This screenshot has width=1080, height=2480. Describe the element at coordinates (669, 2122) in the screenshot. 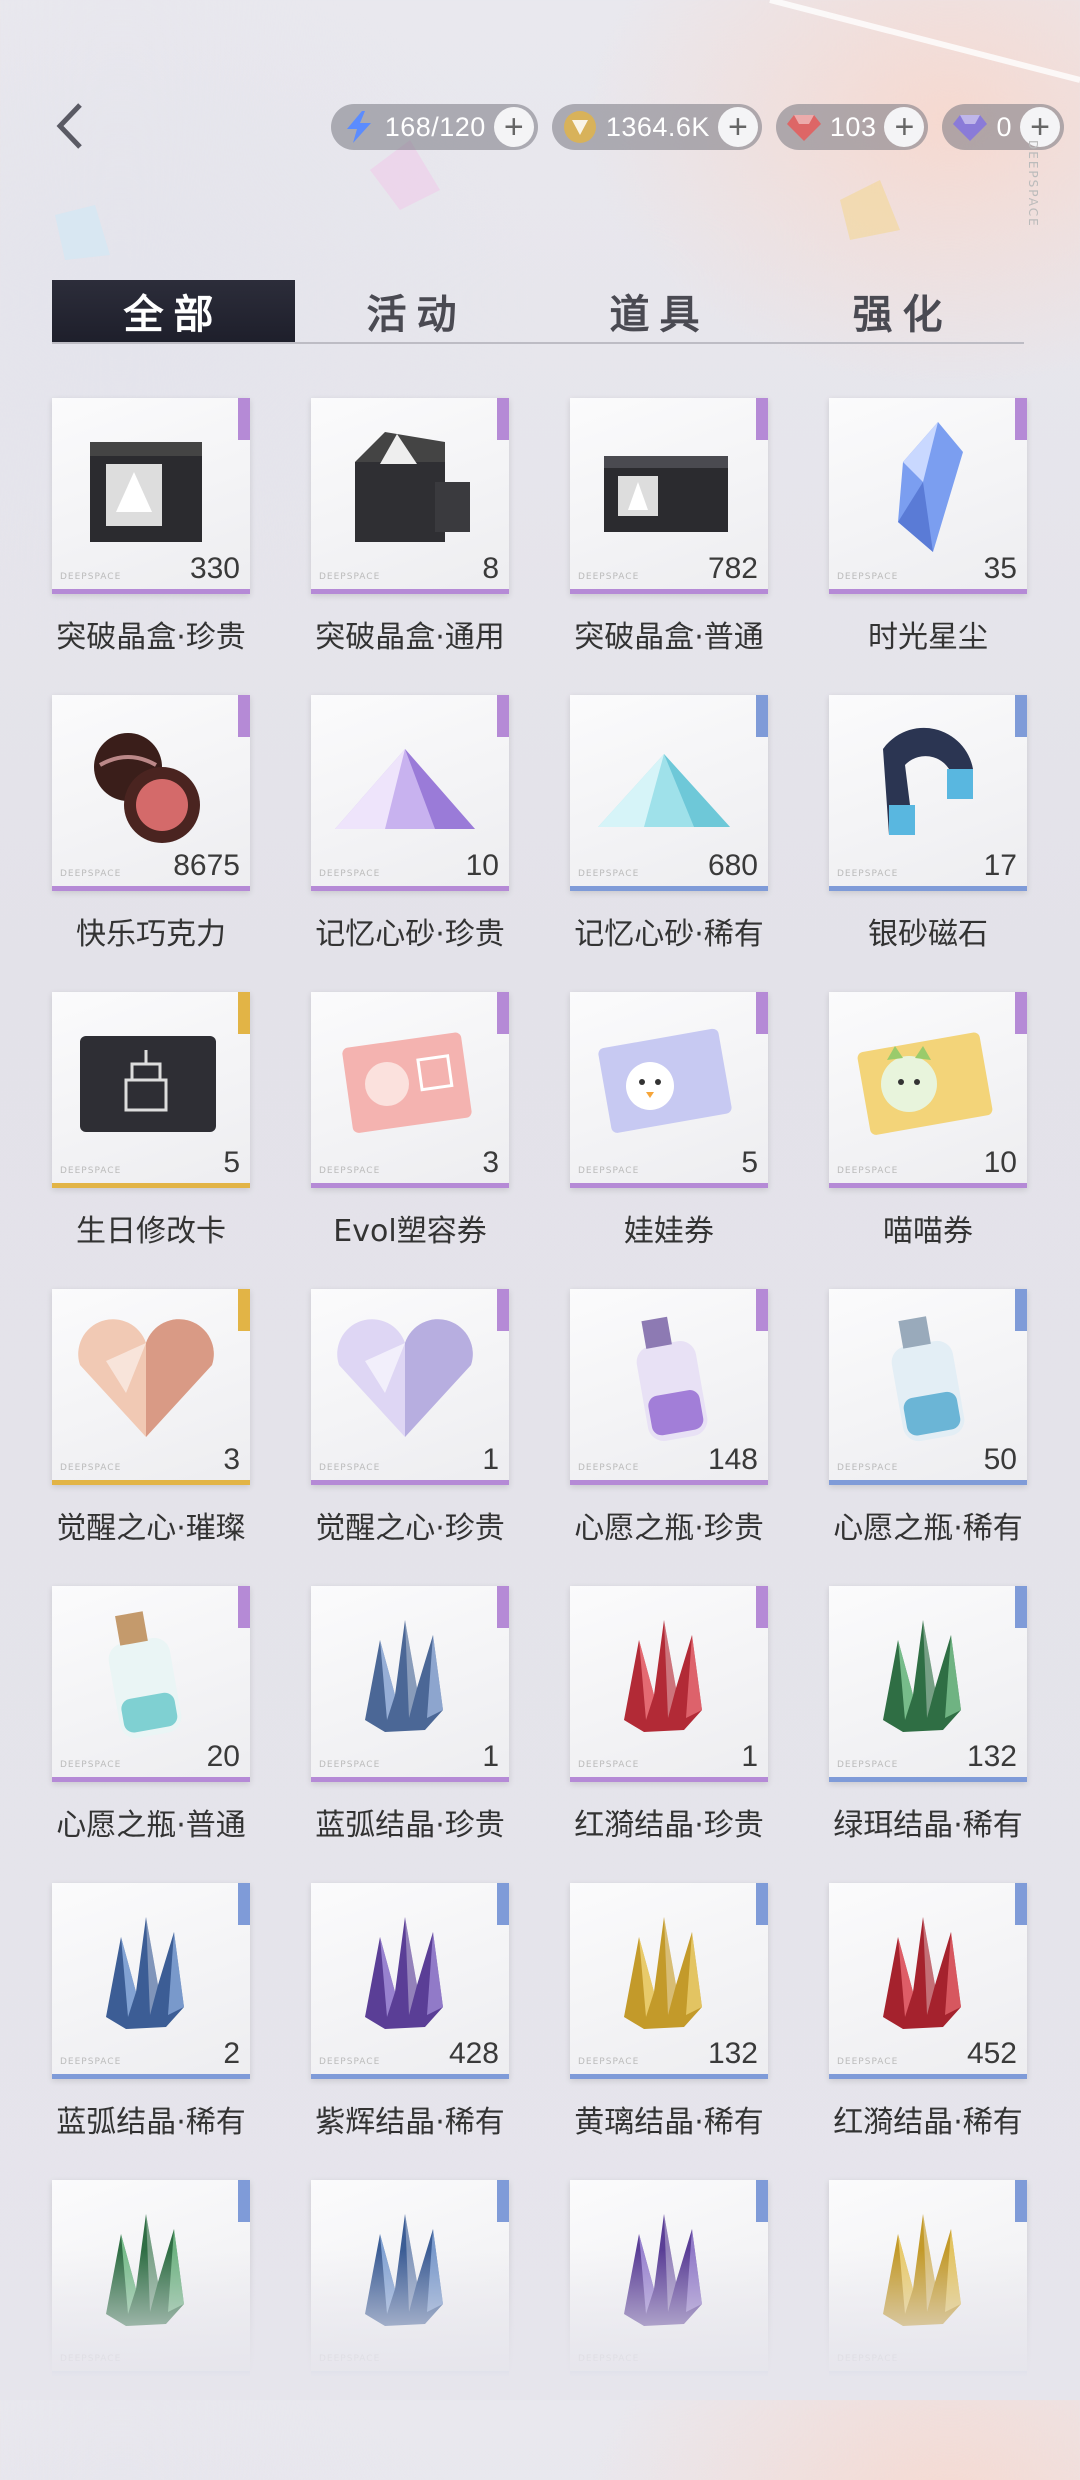

I see `item-name: 黄璃结晶·稀有` at that location.